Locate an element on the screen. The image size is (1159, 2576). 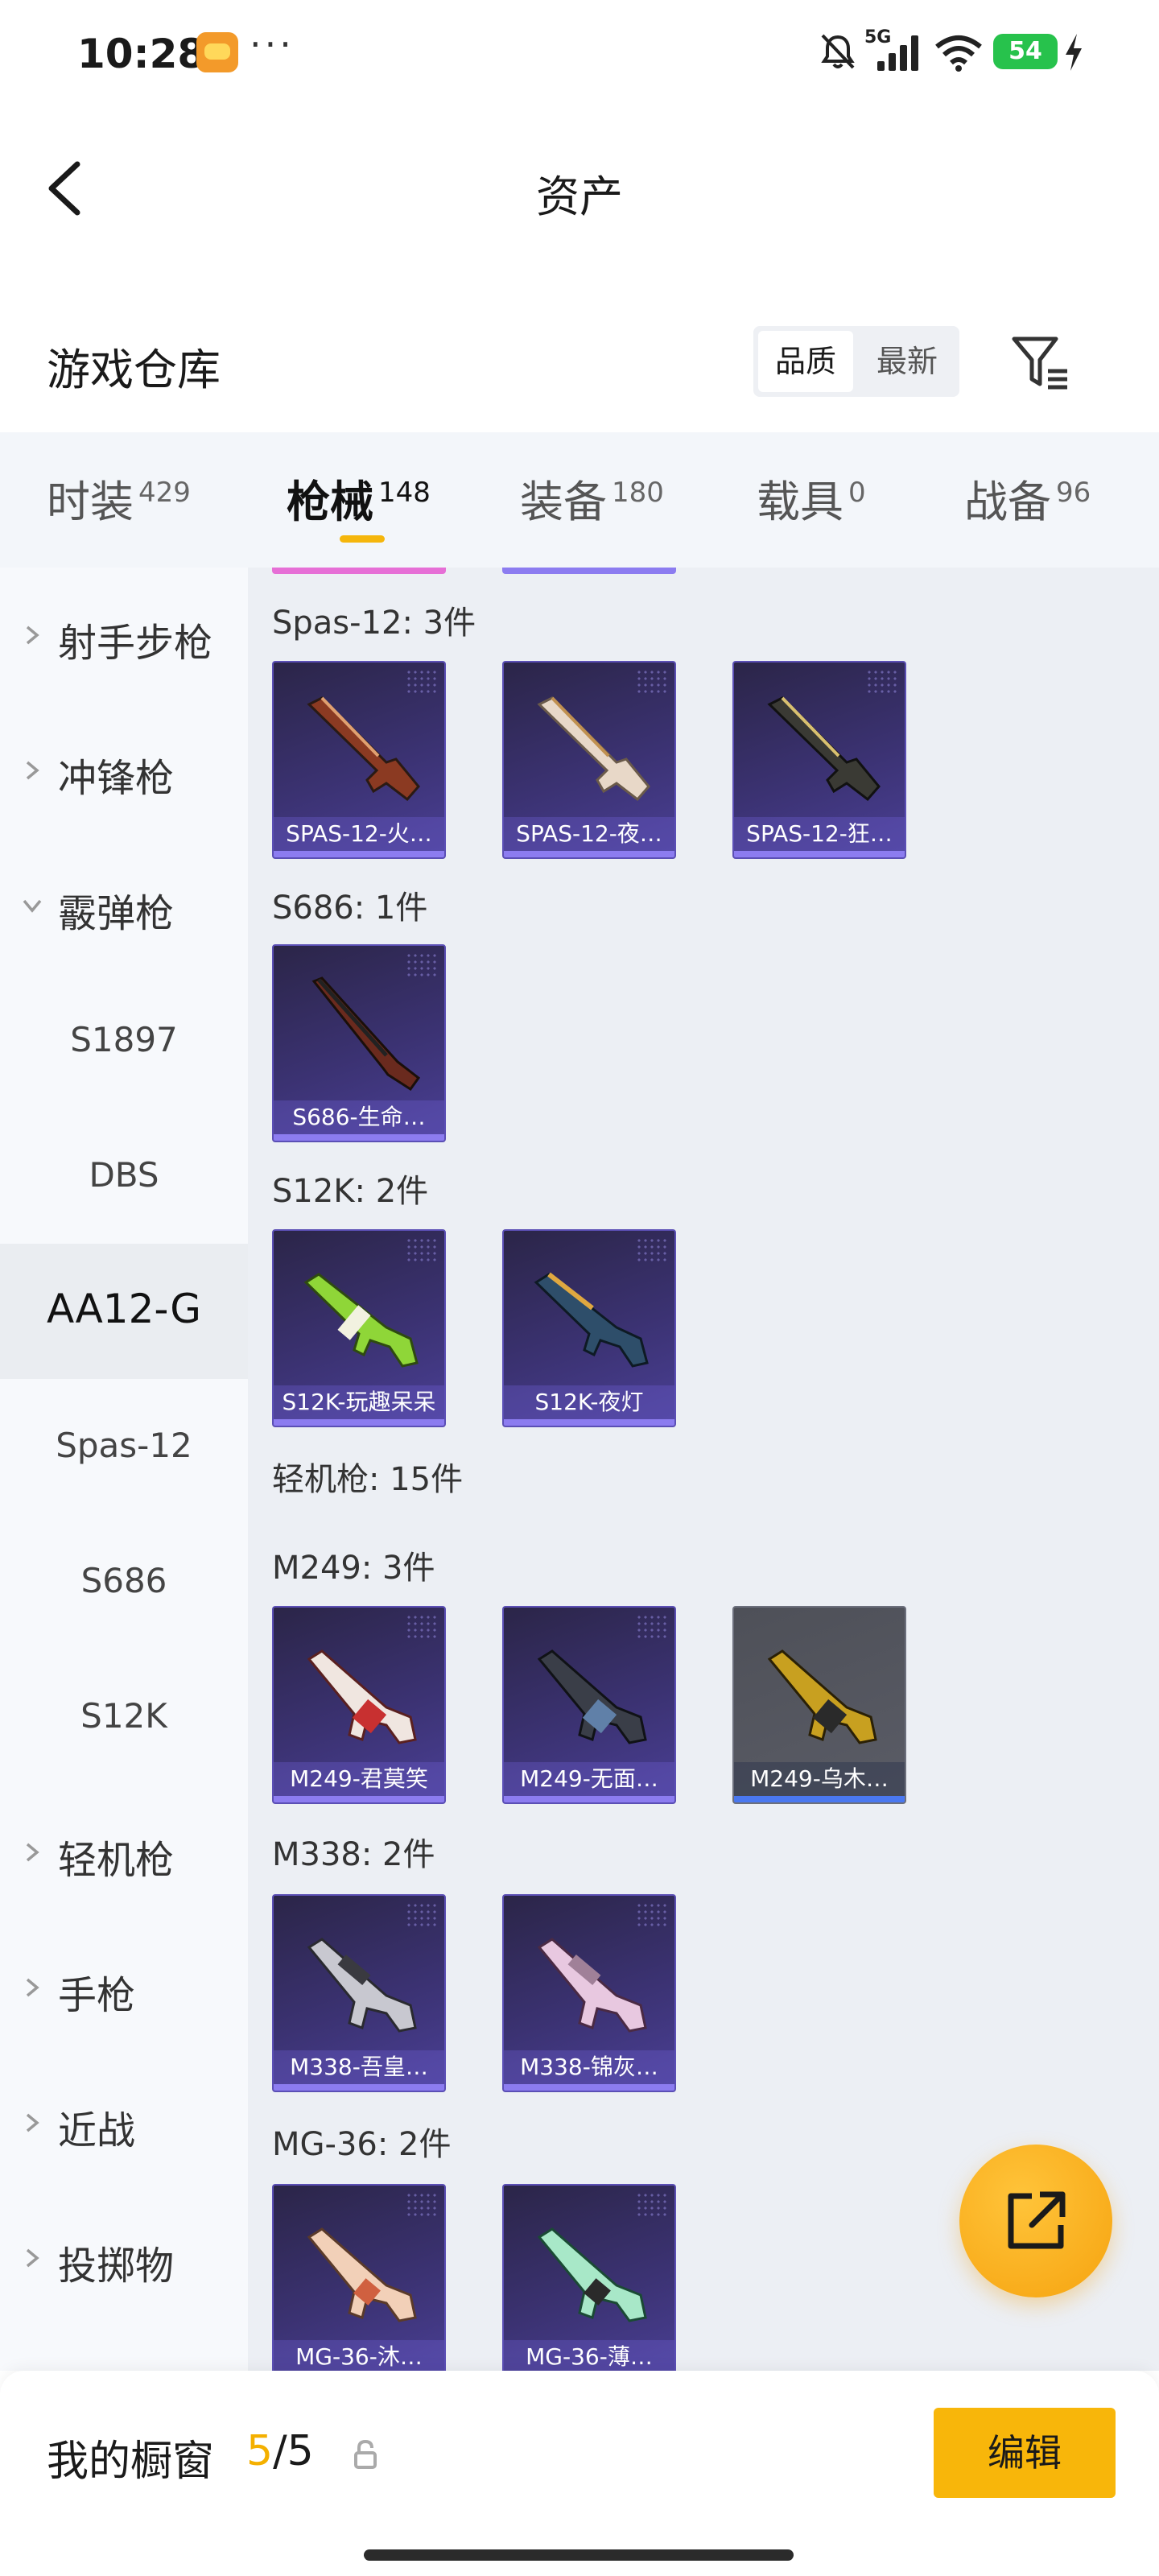
warehouse-title: 游戏仓库 is located at coordinates (134, 370).